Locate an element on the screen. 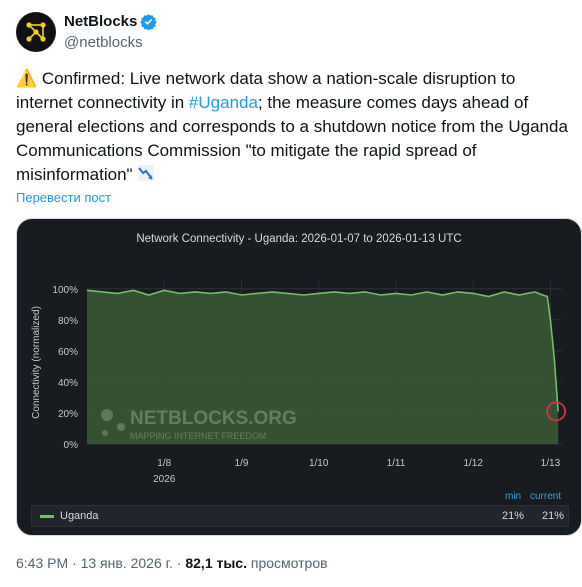  views-label: просмотров is located at coordinates (287, 563).